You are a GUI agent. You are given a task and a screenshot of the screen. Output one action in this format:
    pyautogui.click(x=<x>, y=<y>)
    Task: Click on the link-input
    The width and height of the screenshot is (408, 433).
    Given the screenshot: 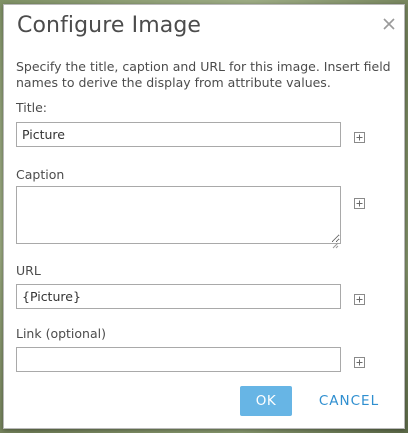 What is the action you would take?
    pyautogui.click(x=178, y=359)
    